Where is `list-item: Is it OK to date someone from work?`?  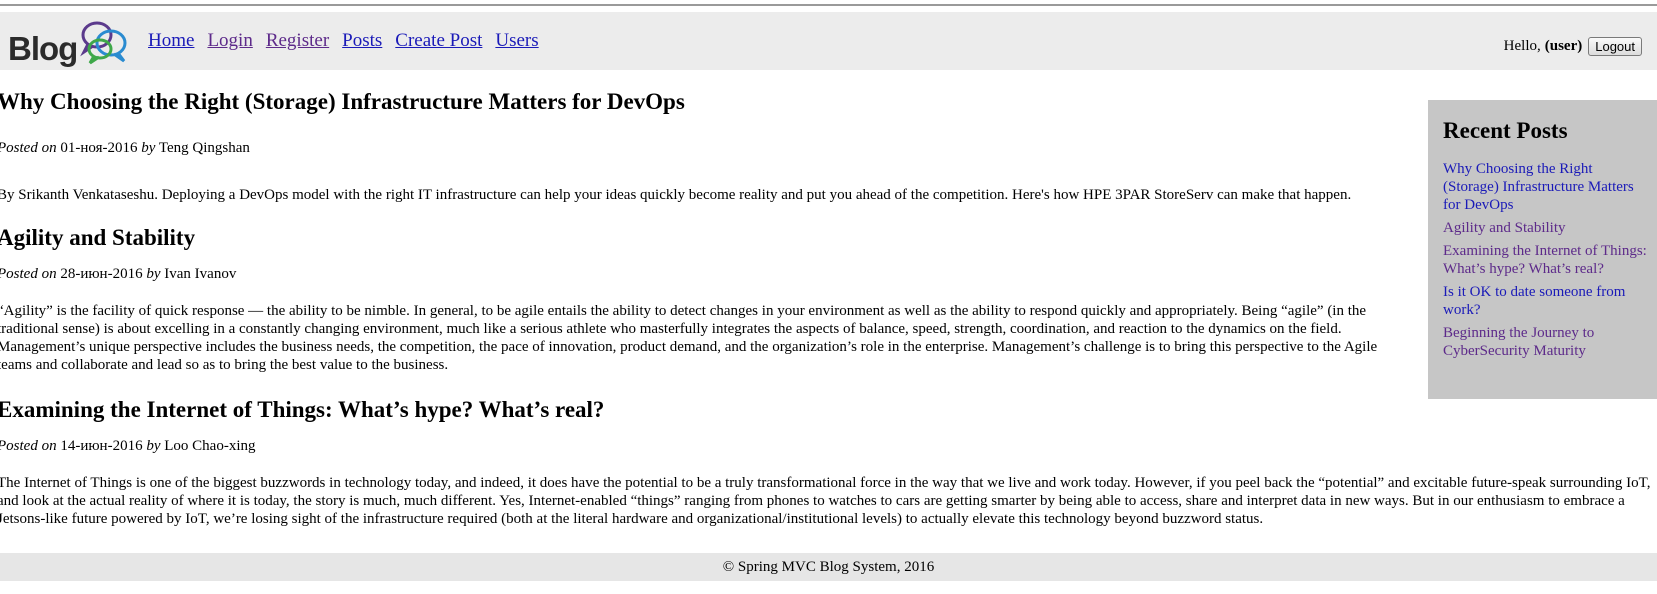
list-item: Is it OK to date someone from work? is located at coordinates (1545, 301).